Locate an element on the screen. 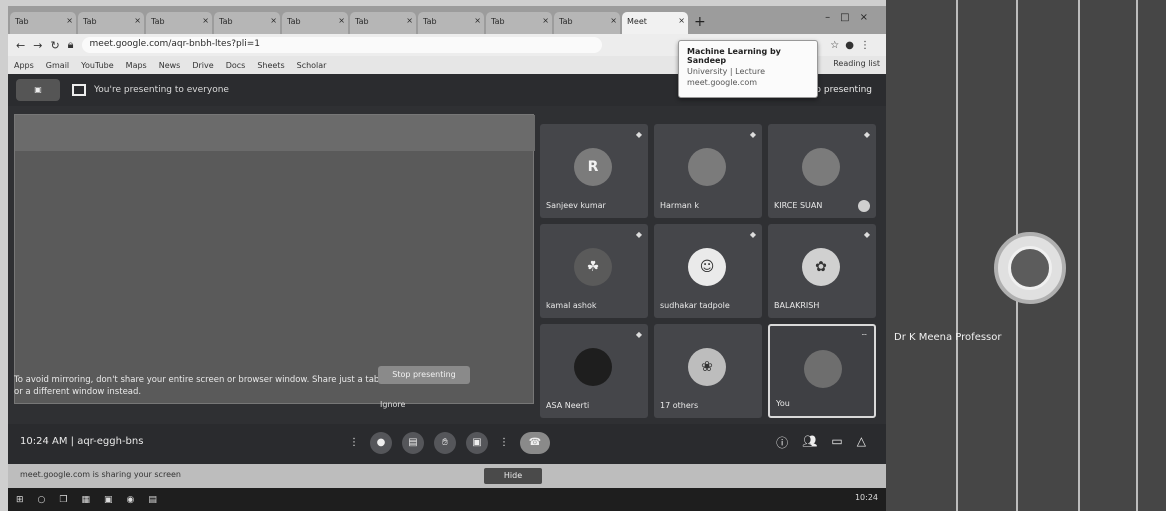  side-controls: ⓘ 👥︎ ▭ △ is located at coordinates (814, 442).